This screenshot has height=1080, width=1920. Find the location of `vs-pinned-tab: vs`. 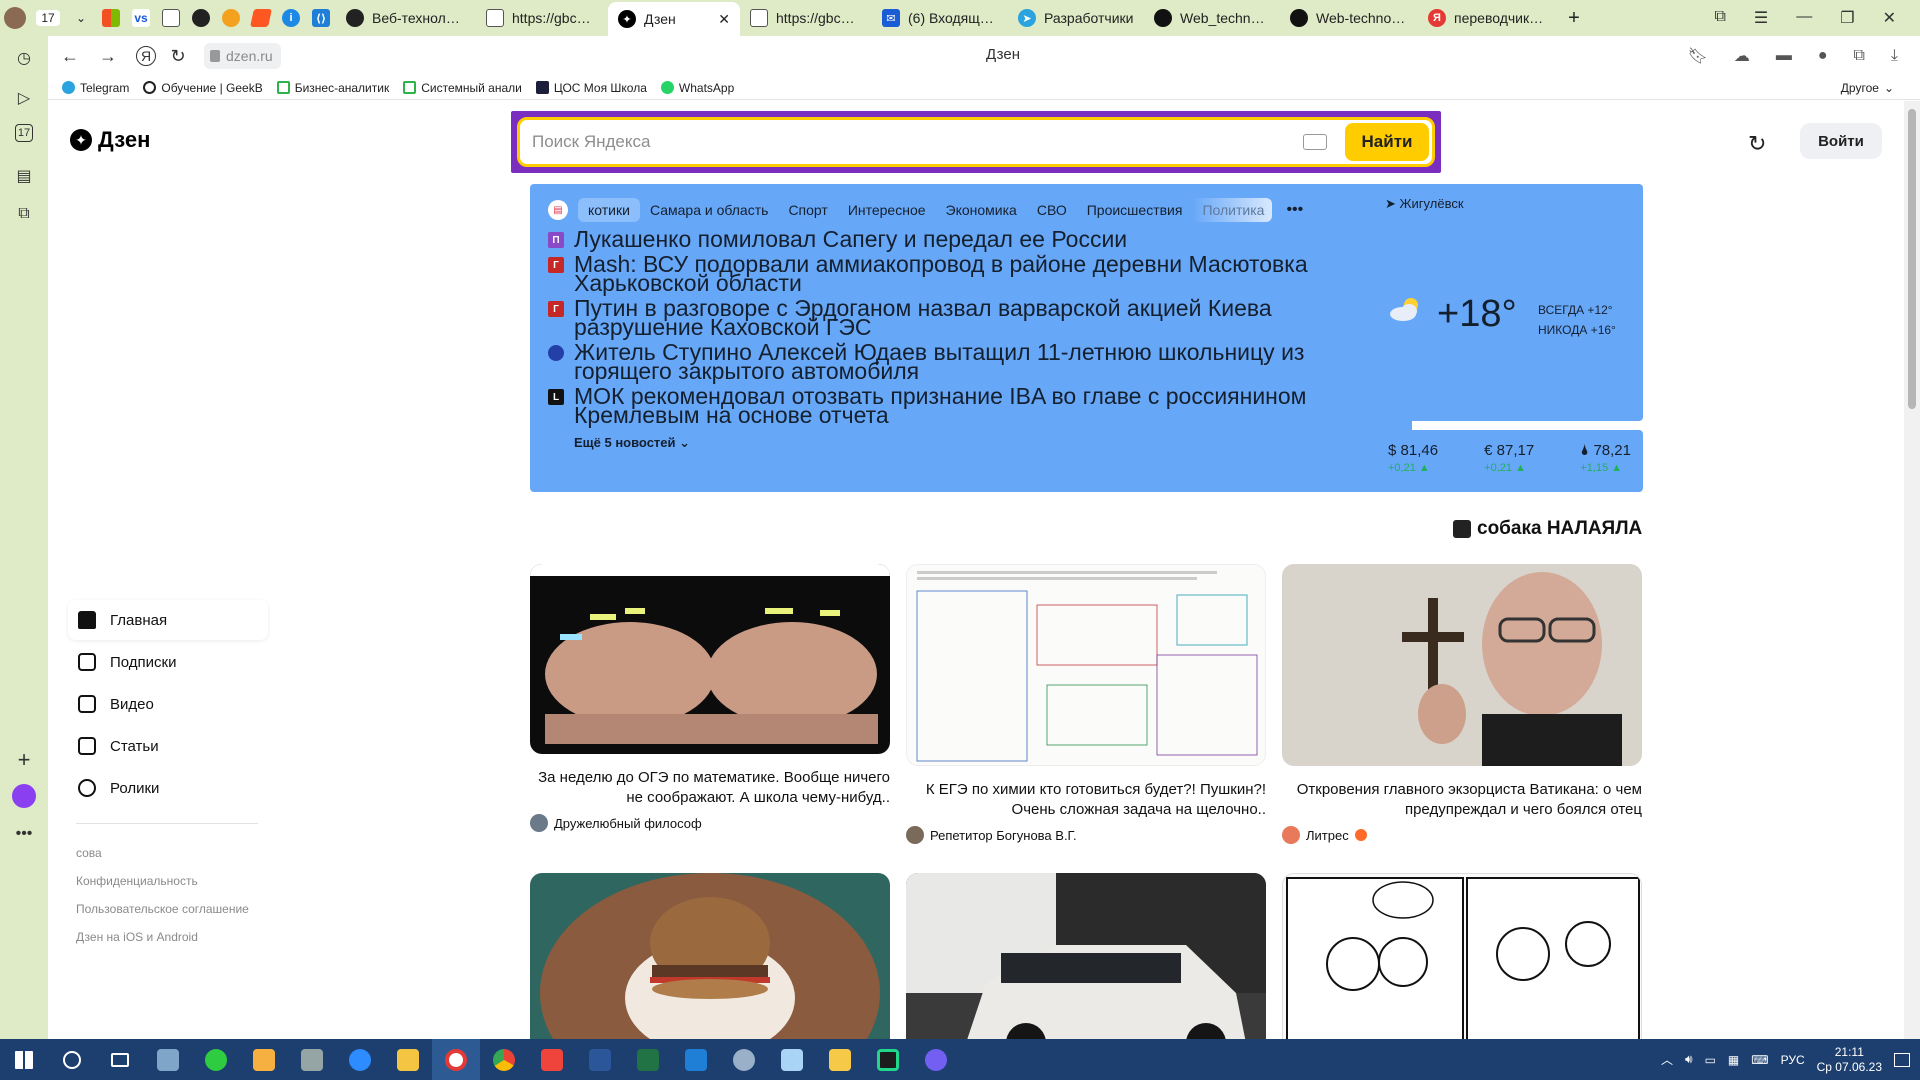

vs-pinned-tab: vs is located at coordinates (141, 18).